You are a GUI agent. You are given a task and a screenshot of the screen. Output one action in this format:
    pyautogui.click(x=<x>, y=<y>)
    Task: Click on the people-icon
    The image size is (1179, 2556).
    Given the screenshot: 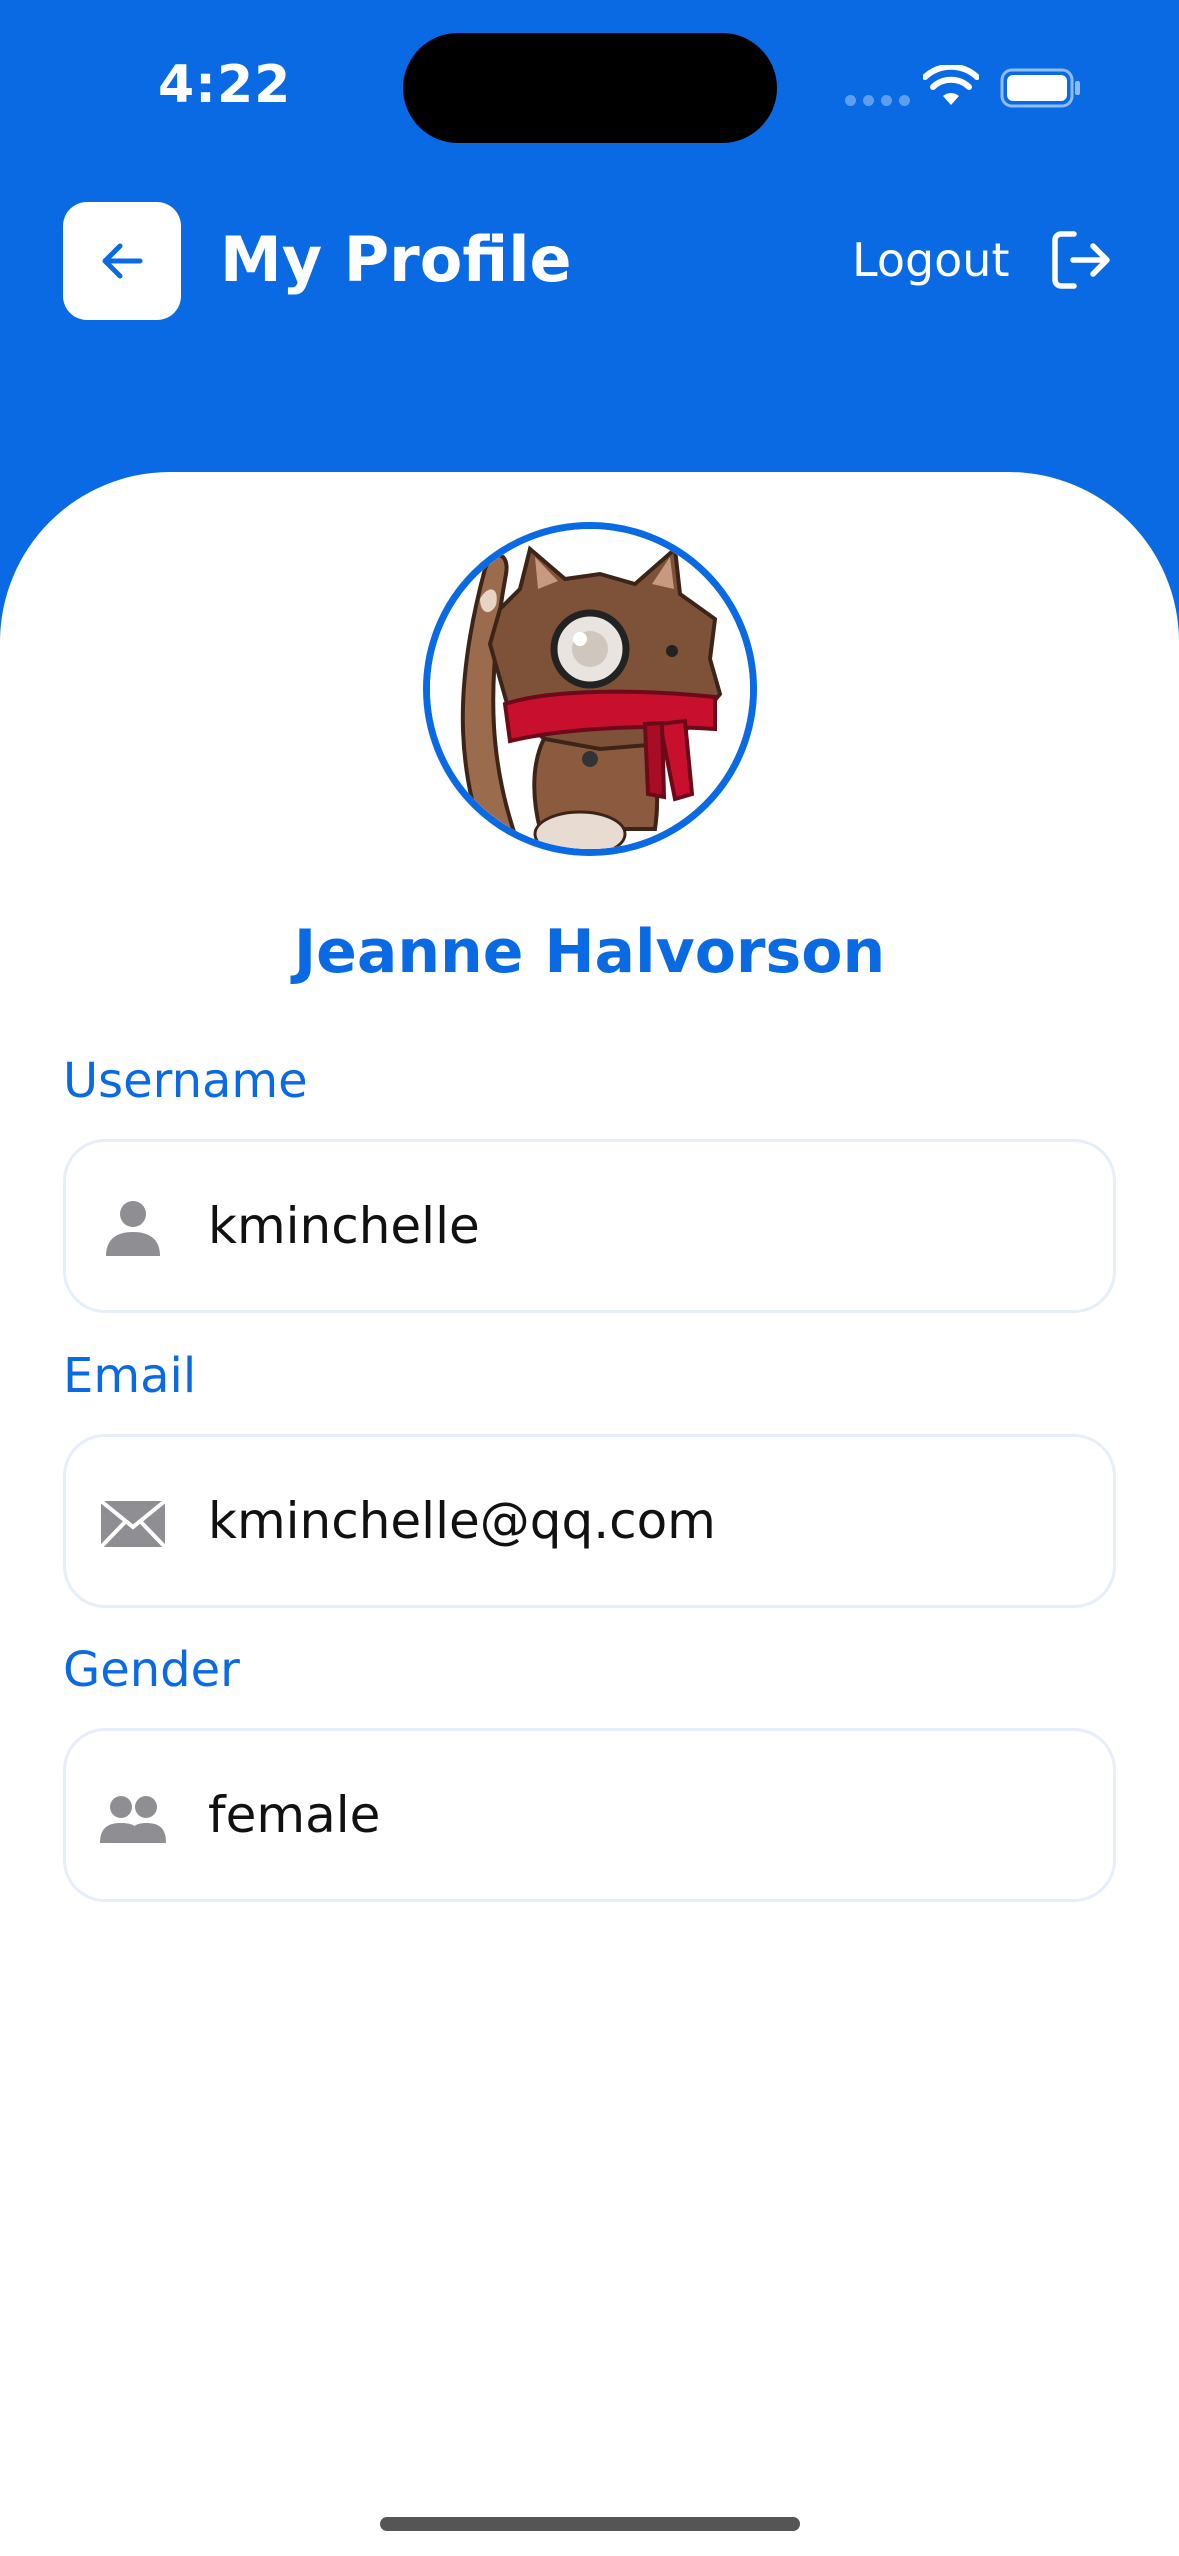 What is the action you would take?
    pyautogui.click(x=133, y=1819)
    